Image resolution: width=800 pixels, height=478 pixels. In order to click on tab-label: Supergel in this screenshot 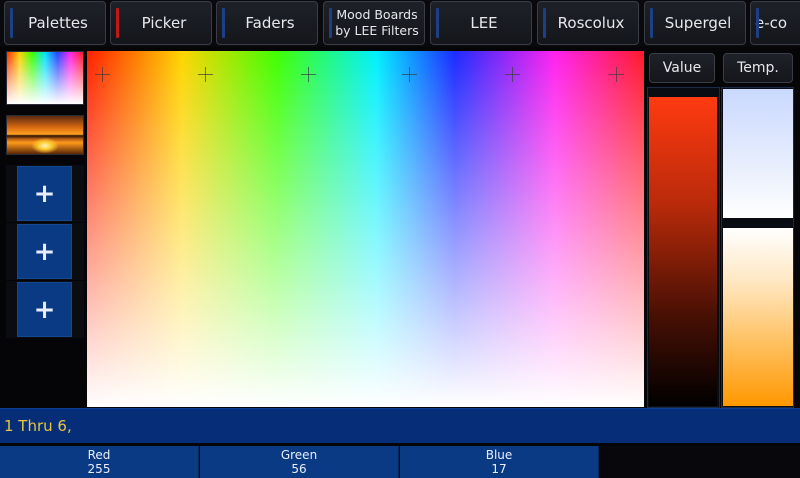, I will do `click(698, 22)`.